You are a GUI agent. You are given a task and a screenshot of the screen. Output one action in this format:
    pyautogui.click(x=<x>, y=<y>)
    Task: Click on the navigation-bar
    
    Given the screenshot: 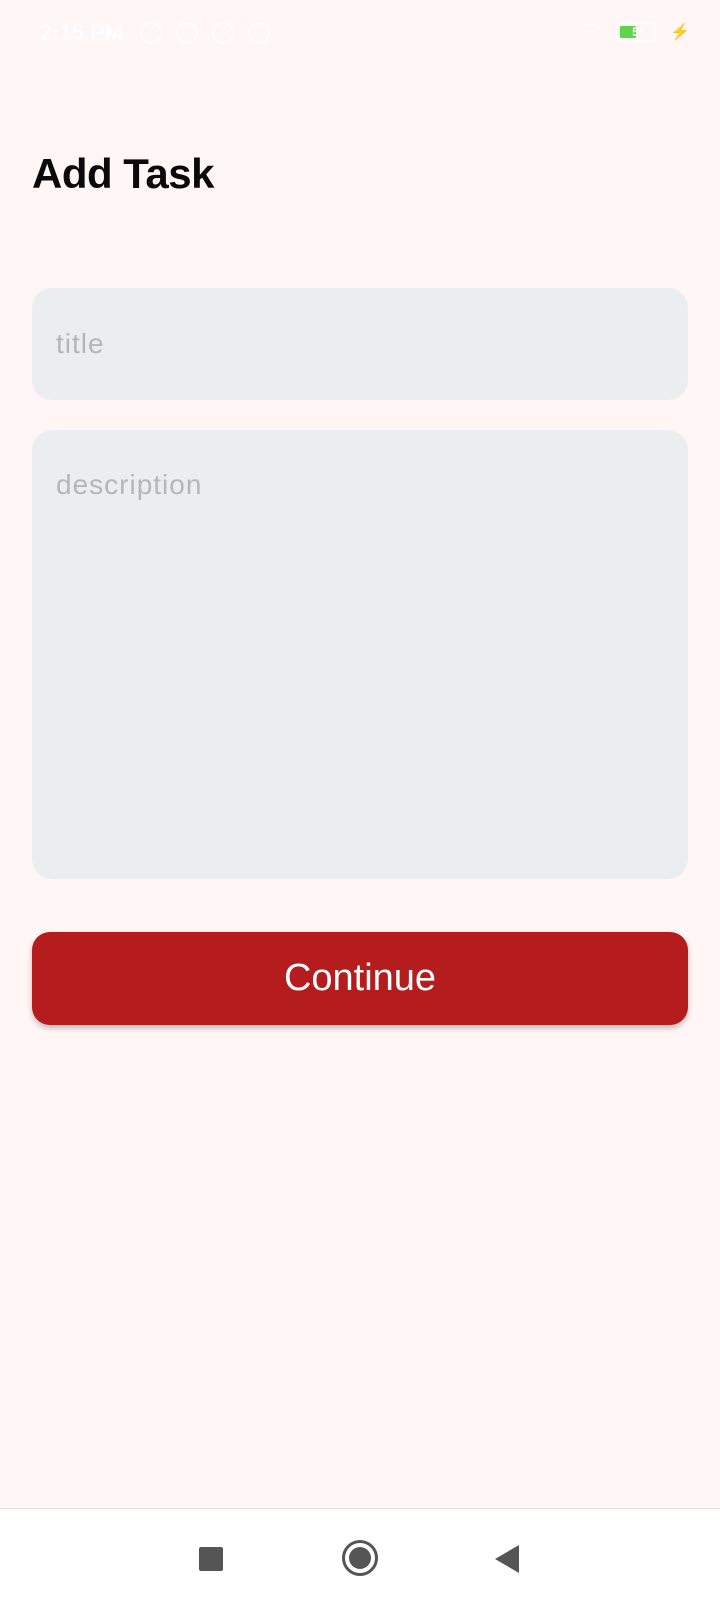 What is the action you would take?
    pyautogui.click(x=360, y=1554)
    